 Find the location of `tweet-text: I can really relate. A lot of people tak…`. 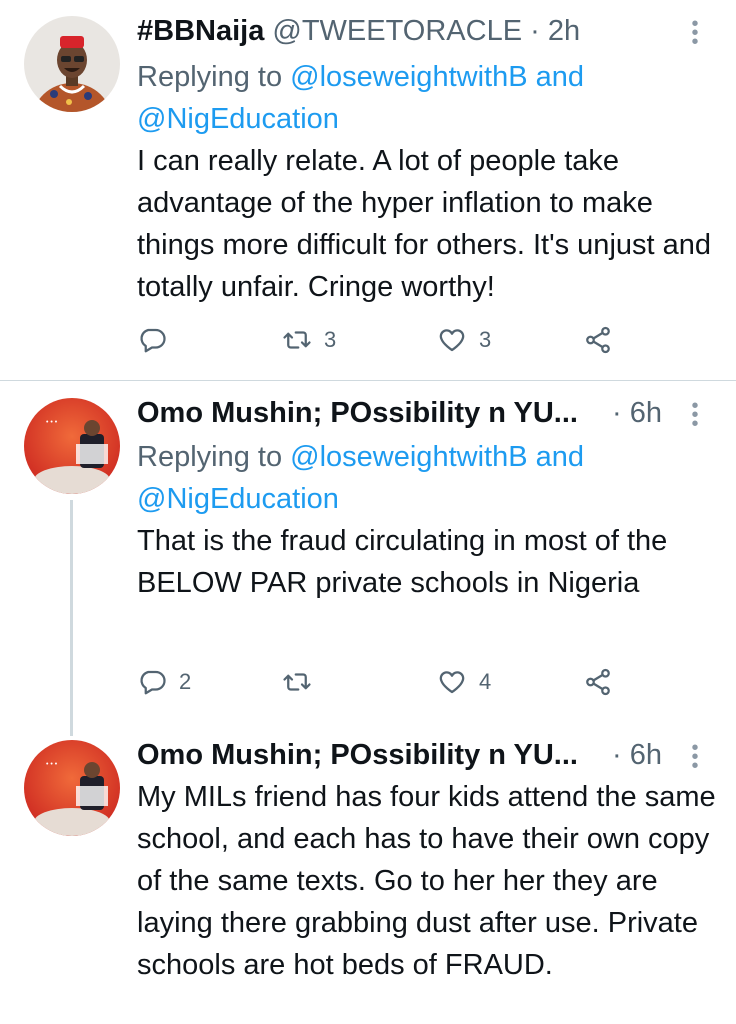

tweet-text: I can really relate. A lot of people tak… is located at coordinates (424, 224).